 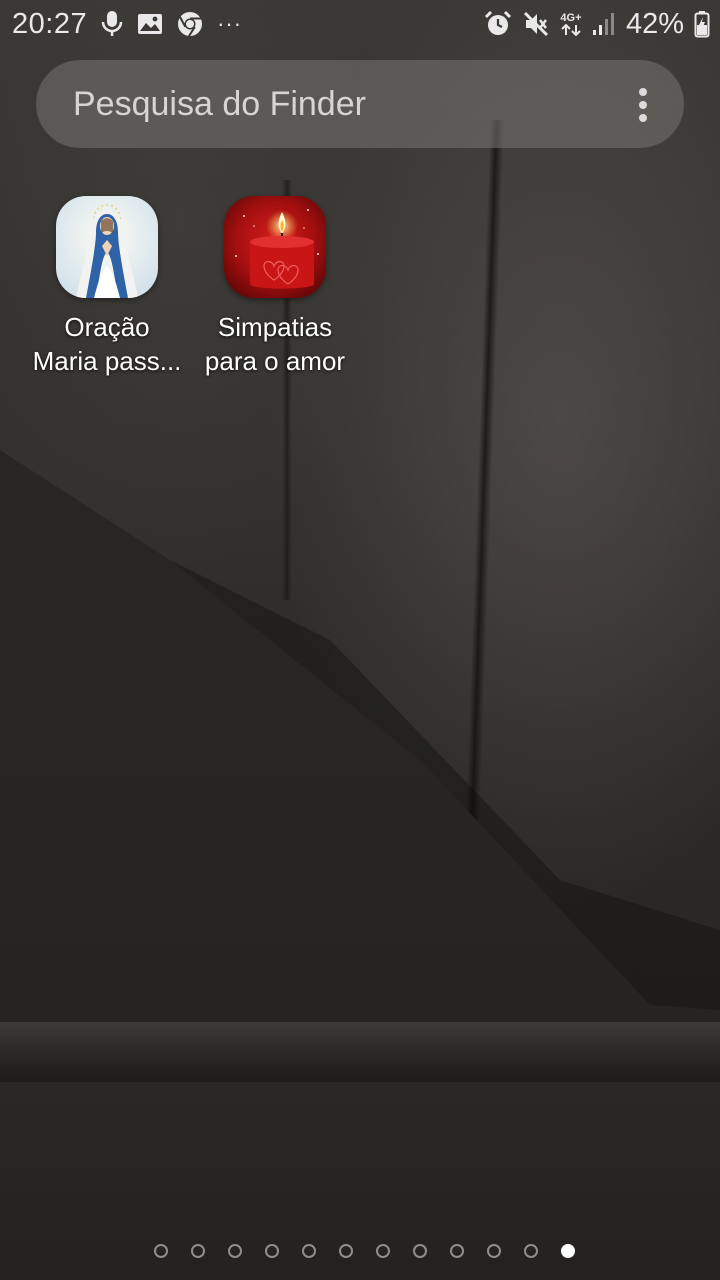 I want to click on wallpaper-curb, so click(x=360, y=1052).